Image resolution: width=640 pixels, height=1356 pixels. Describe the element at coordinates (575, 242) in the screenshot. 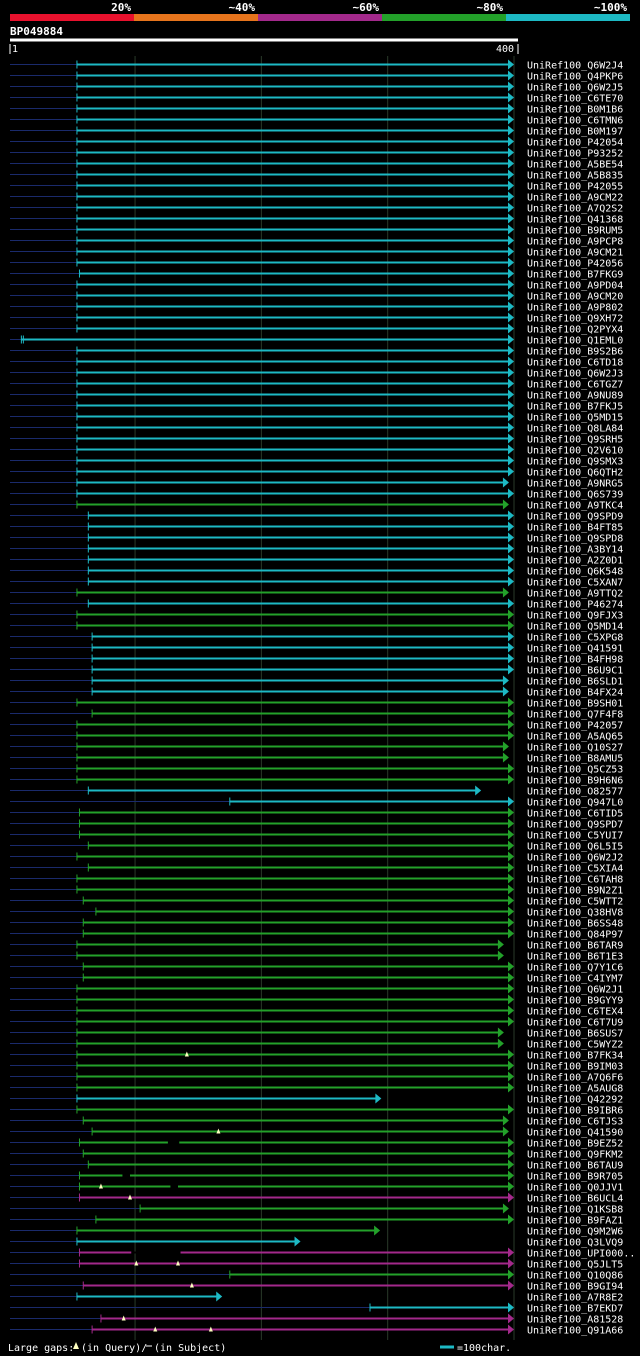

I see `hit-label: UniRef100_A9PCP8` at that location.